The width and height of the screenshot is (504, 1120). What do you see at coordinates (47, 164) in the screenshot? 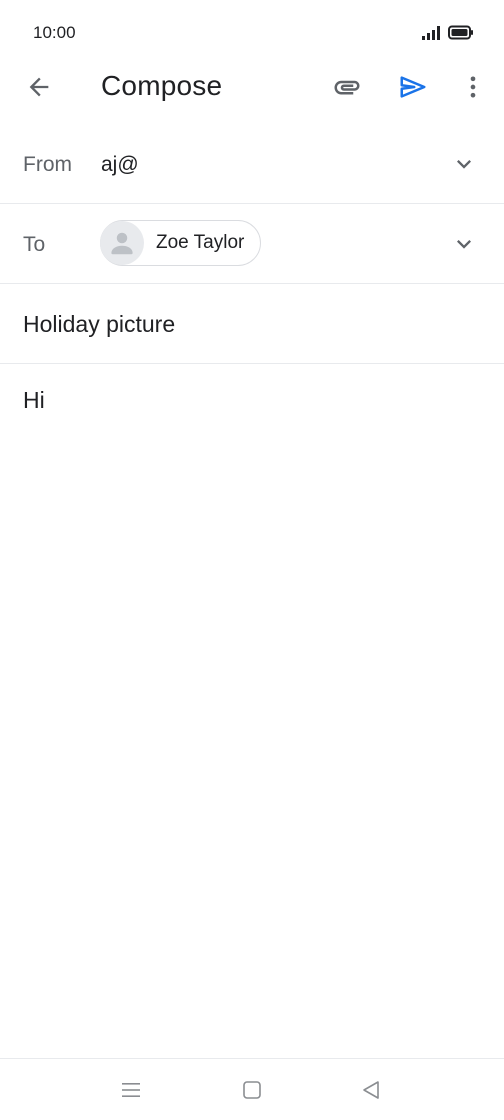
I see `from-label: From` at bounding box center [47, 164].